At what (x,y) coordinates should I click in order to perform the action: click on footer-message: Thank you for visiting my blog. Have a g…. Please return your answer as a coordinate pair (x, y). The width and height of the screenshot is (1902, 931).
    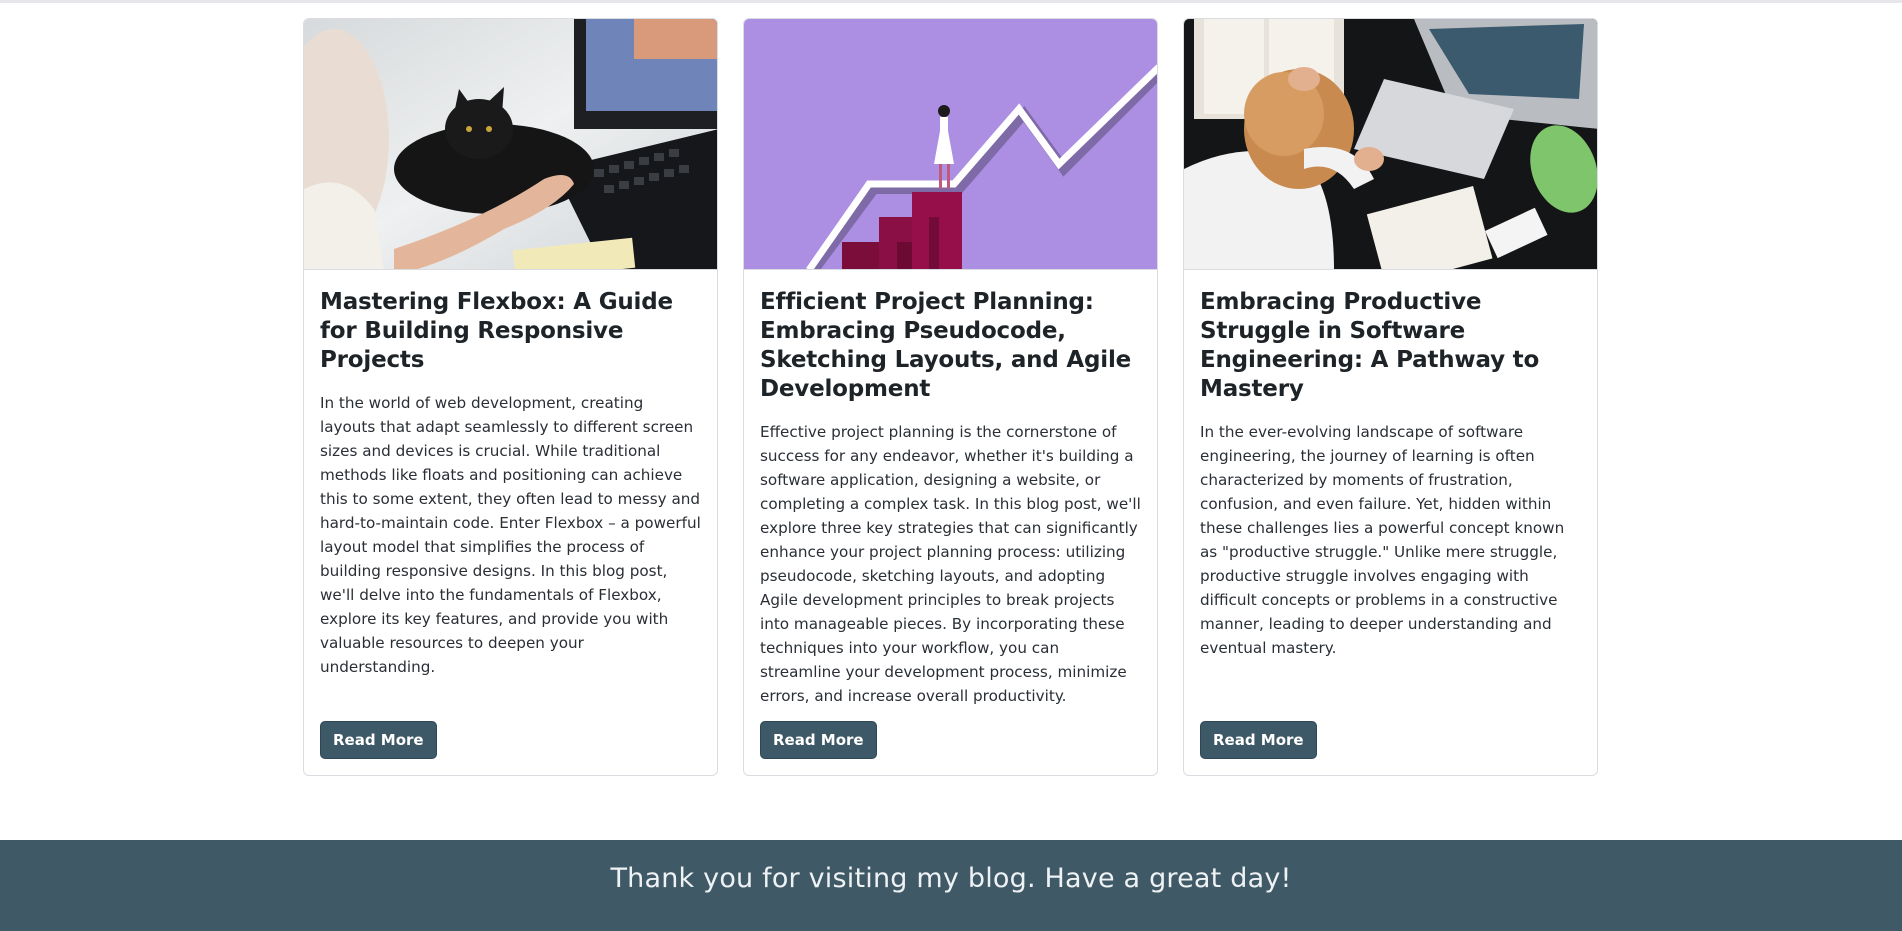
    Looking at the image, I should click on (951, 878).